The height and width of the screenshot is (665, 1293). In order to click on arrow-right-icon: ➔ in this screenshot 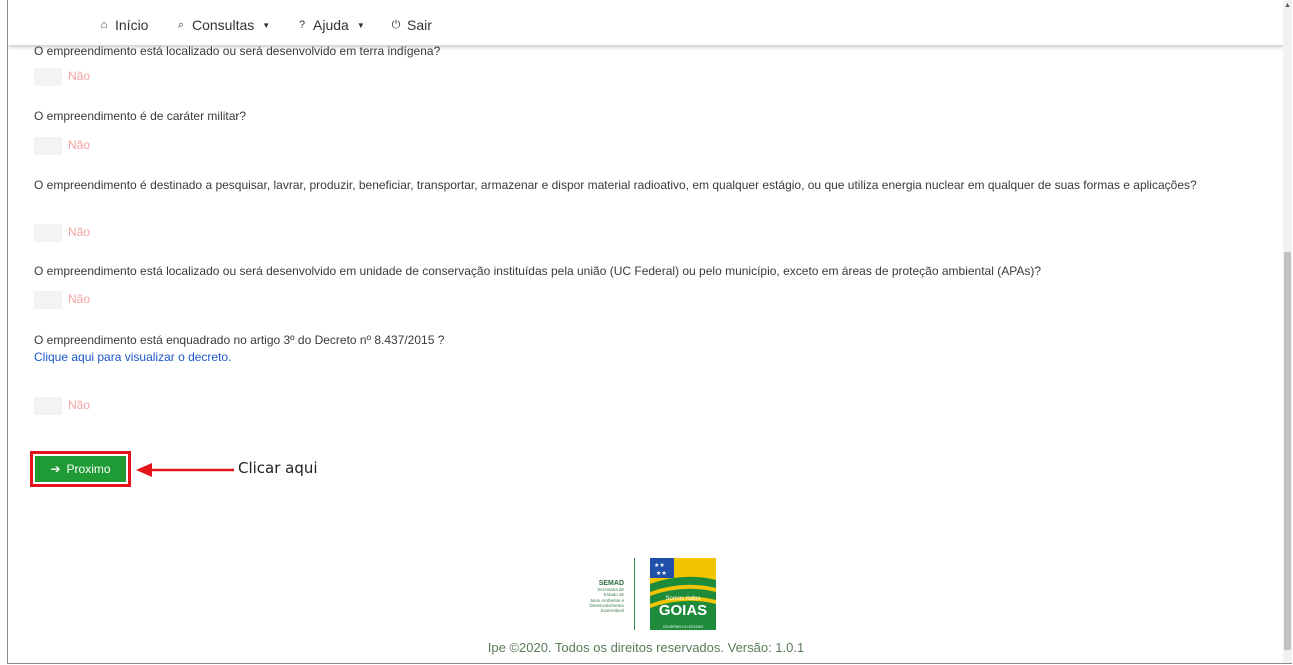, I will do `click(55, 469)`.